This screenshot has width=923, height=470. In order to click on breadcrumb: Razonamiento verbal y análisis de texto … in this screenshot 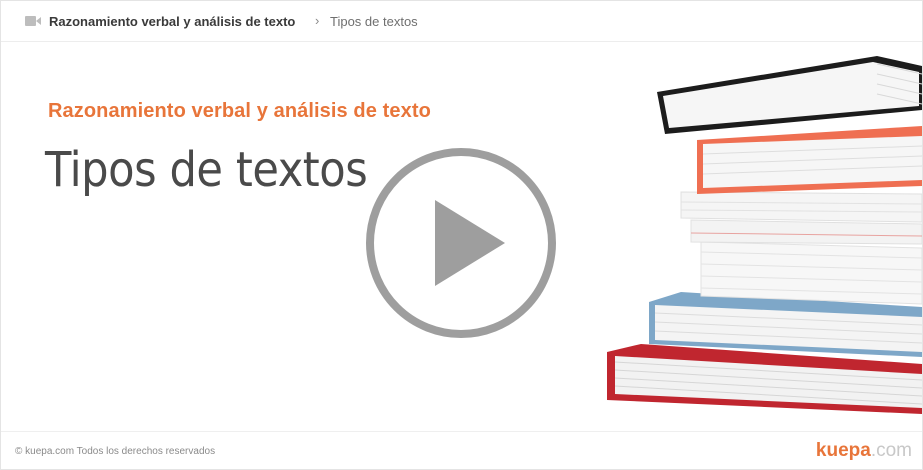, I will do `click(461, 21)`.